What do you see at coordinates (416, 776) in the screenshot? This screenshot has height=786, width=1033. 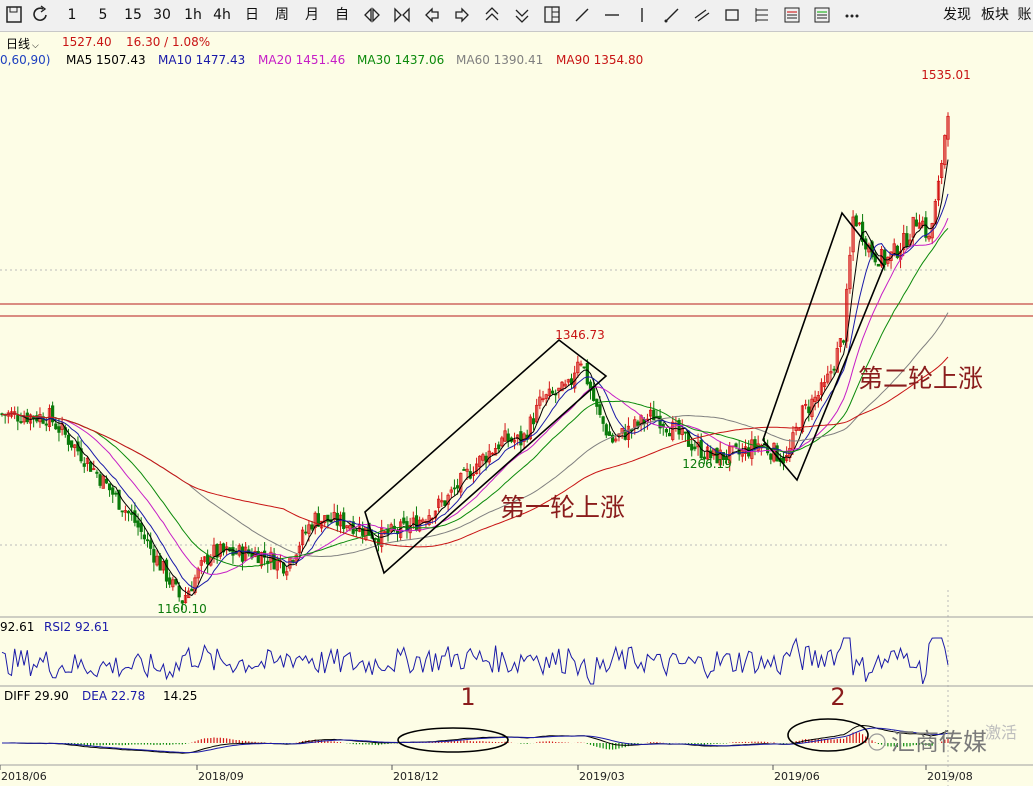 I see `x-tick-label: 2018/12` at bounding box center [416, 776].